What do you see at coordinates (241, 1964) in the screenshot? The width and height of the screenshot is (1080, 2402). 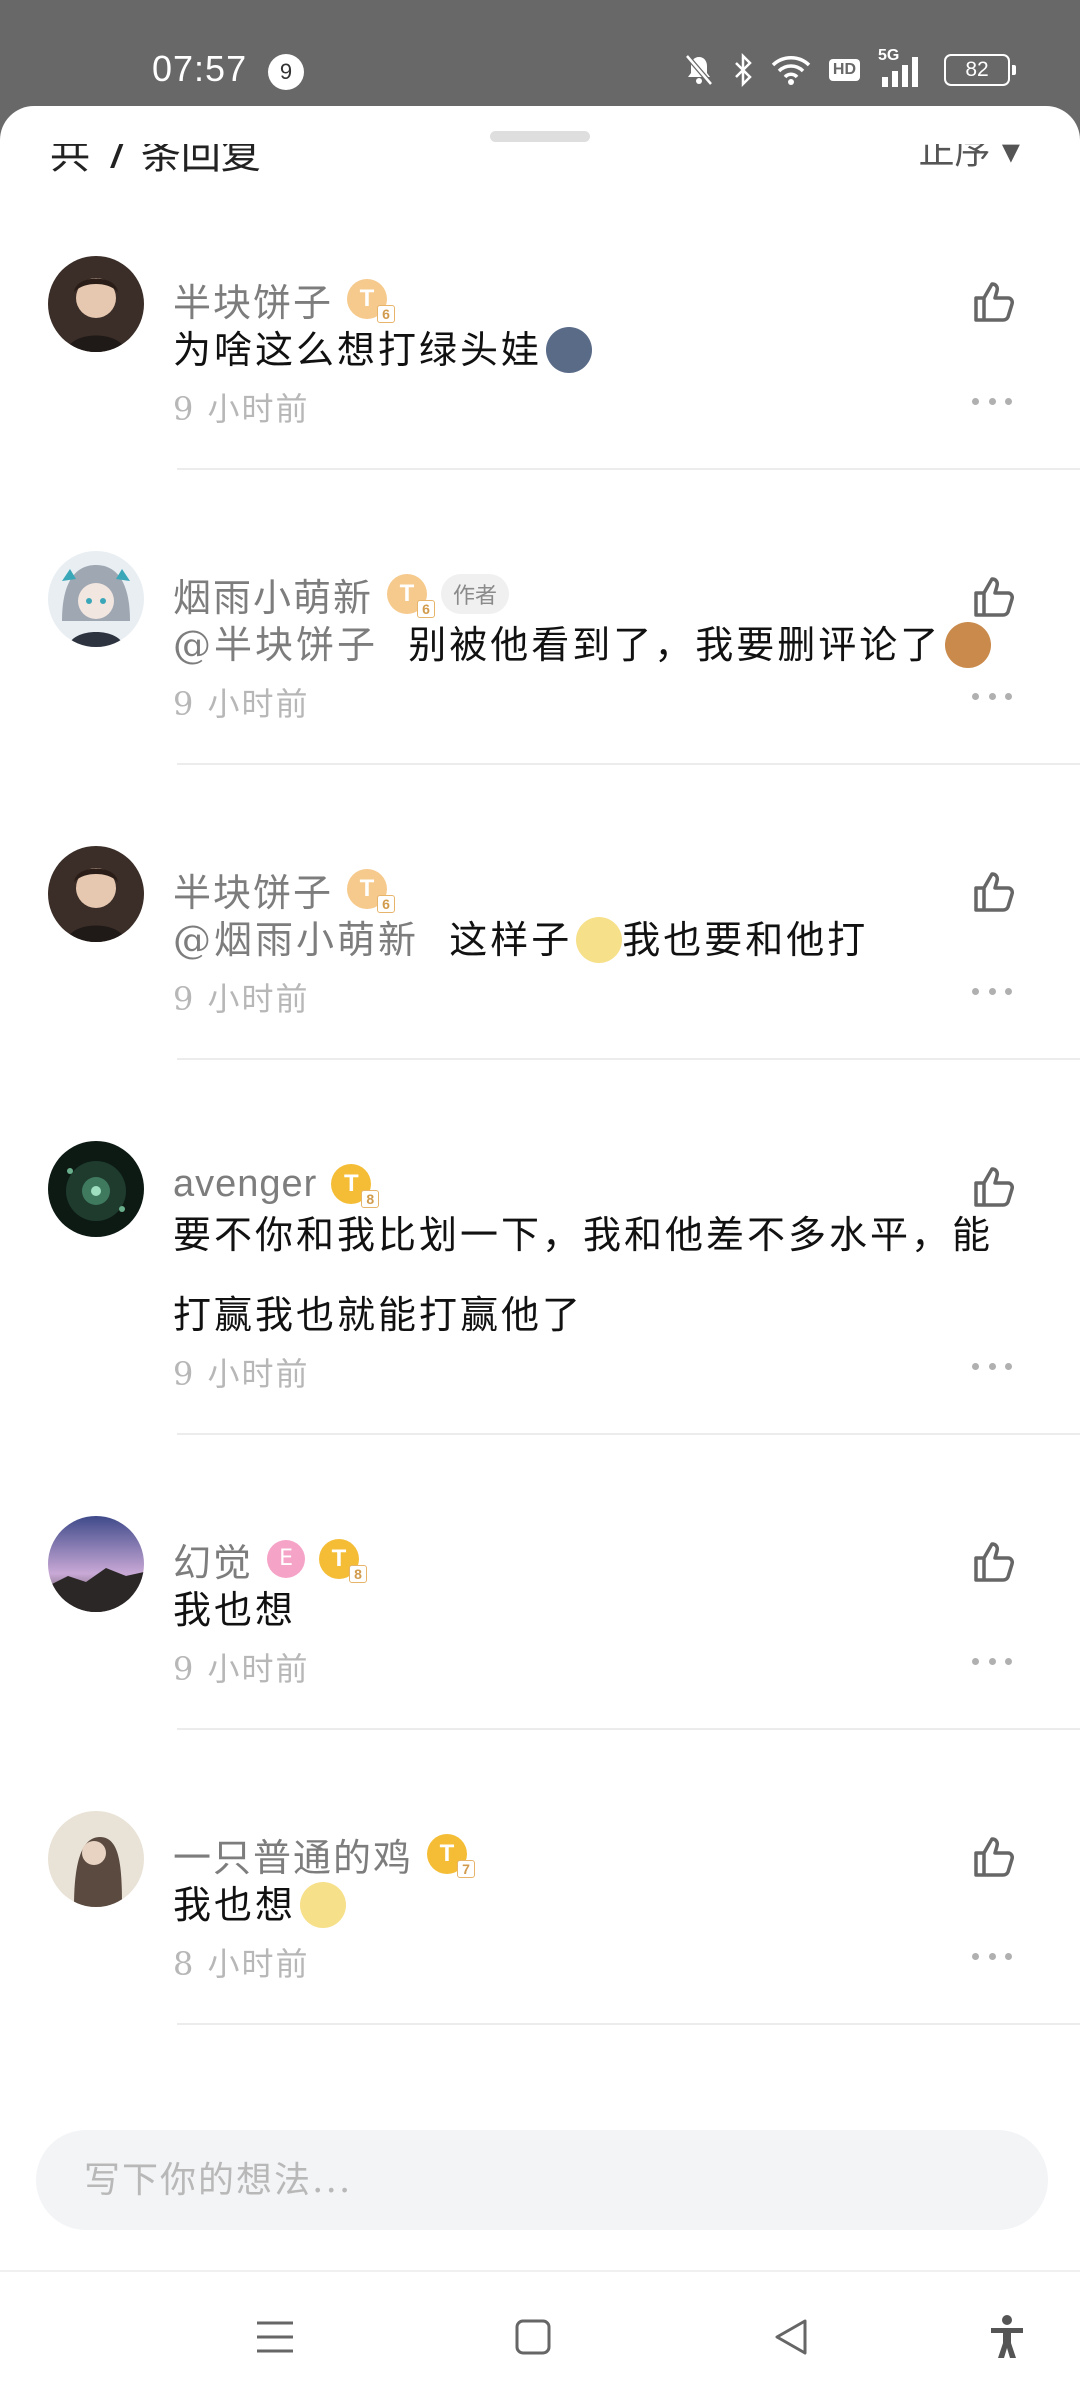 I see `comment-time: 8 小时前` at bounding box center [241, 1964].